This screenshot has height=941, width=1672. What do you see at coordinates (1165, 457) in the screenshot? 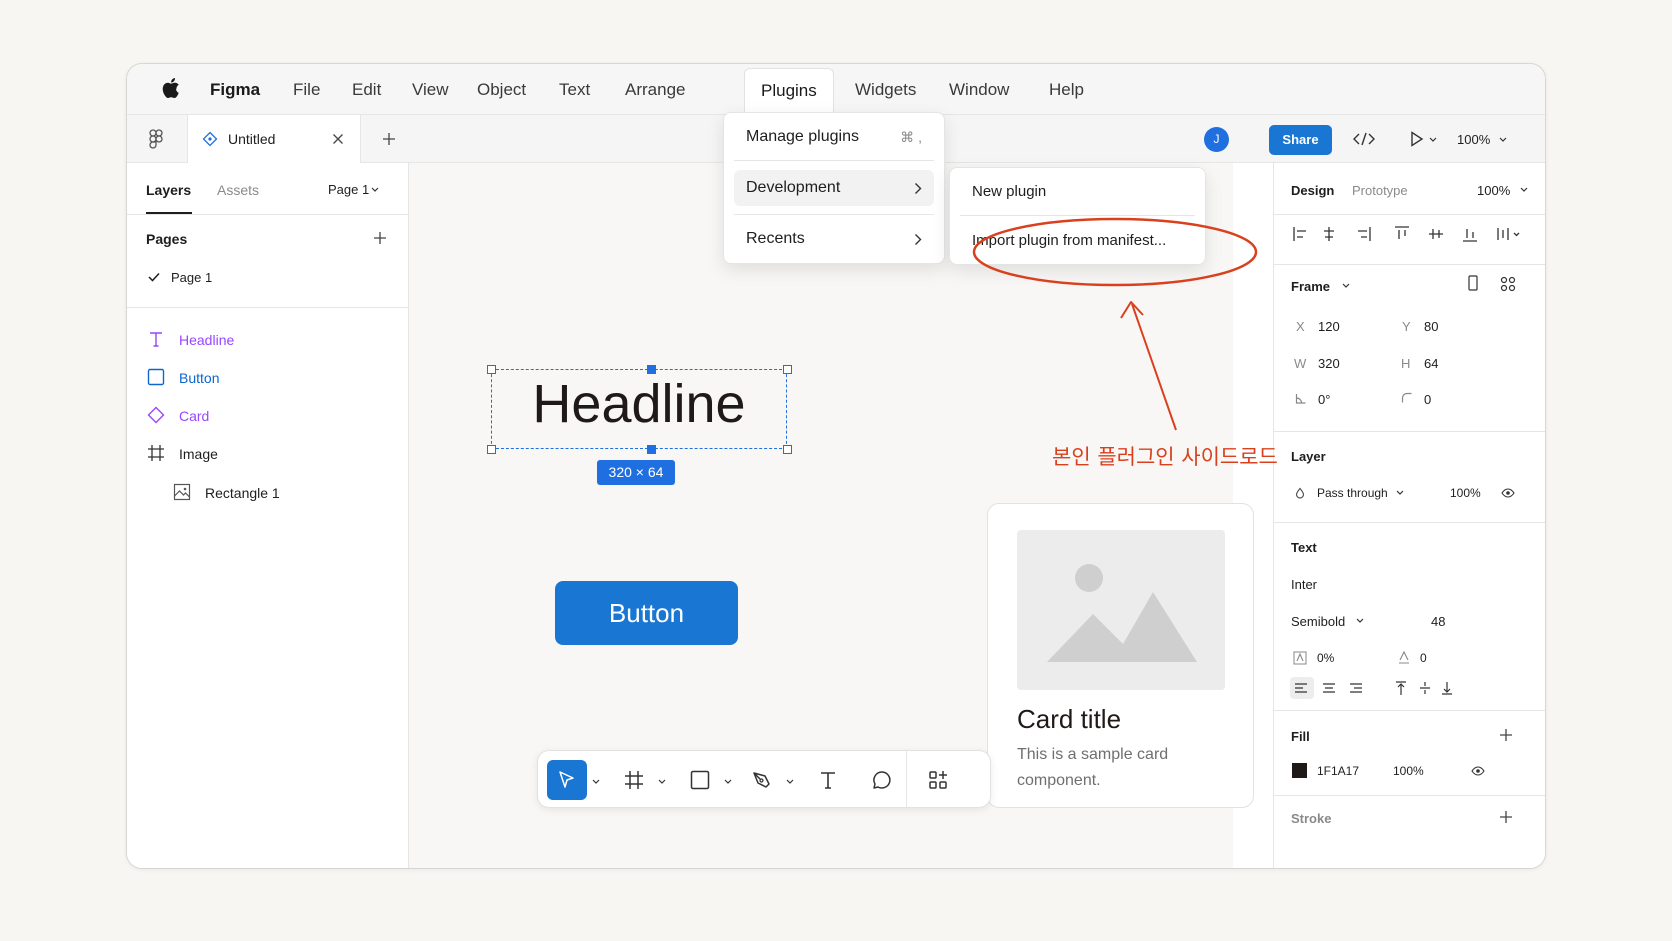
I see `annotation-label: 본인 플러그인 사이드로드` at bounding box center [1165, 457].